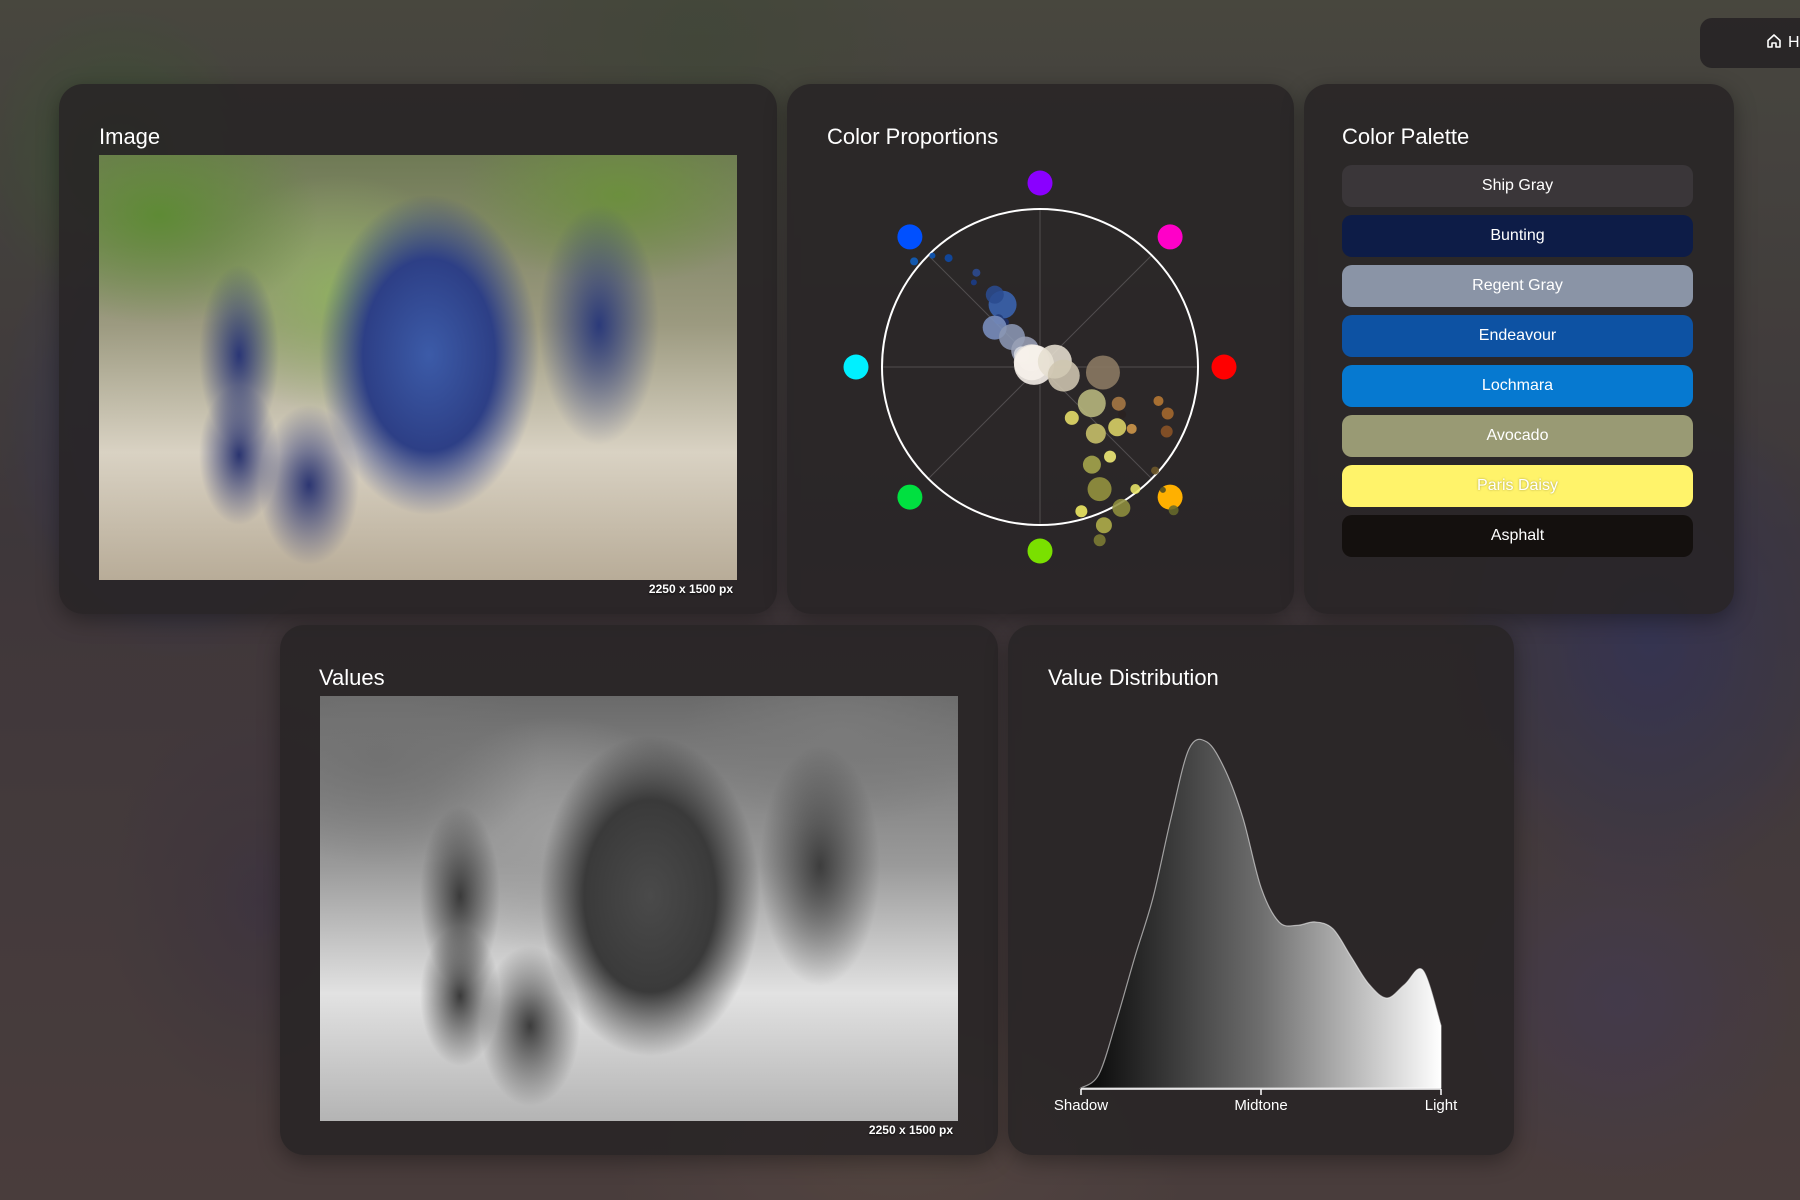 This screenshot has height=1200, width=1800. Describe the element at coordinates (130, 136) in the screenshot. I see `image-card-title: Image` at that location.